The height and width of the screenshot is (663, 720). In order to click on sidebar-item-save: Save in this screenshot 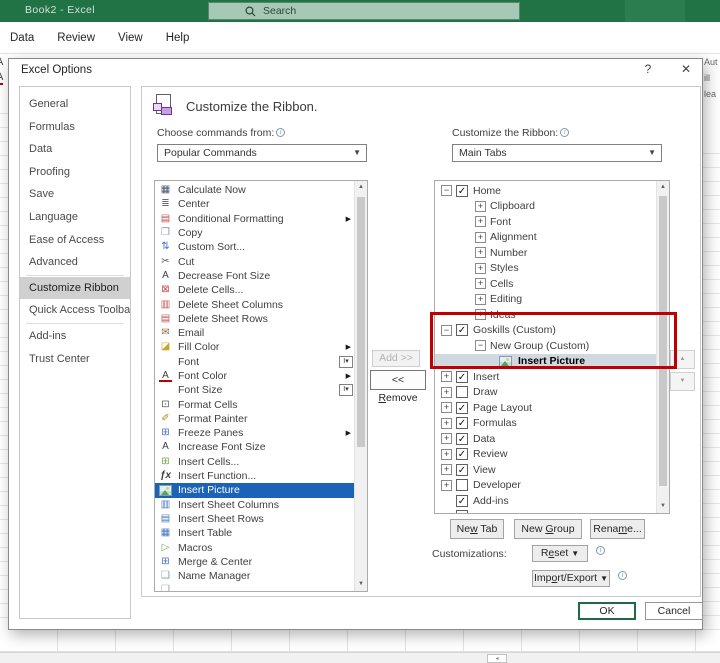, I will do `click(75, 194)`.